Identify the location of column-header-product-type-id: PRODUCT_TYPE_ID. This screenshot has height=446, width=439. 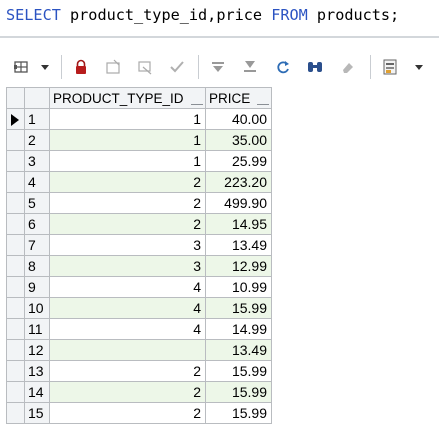
(127, 98).